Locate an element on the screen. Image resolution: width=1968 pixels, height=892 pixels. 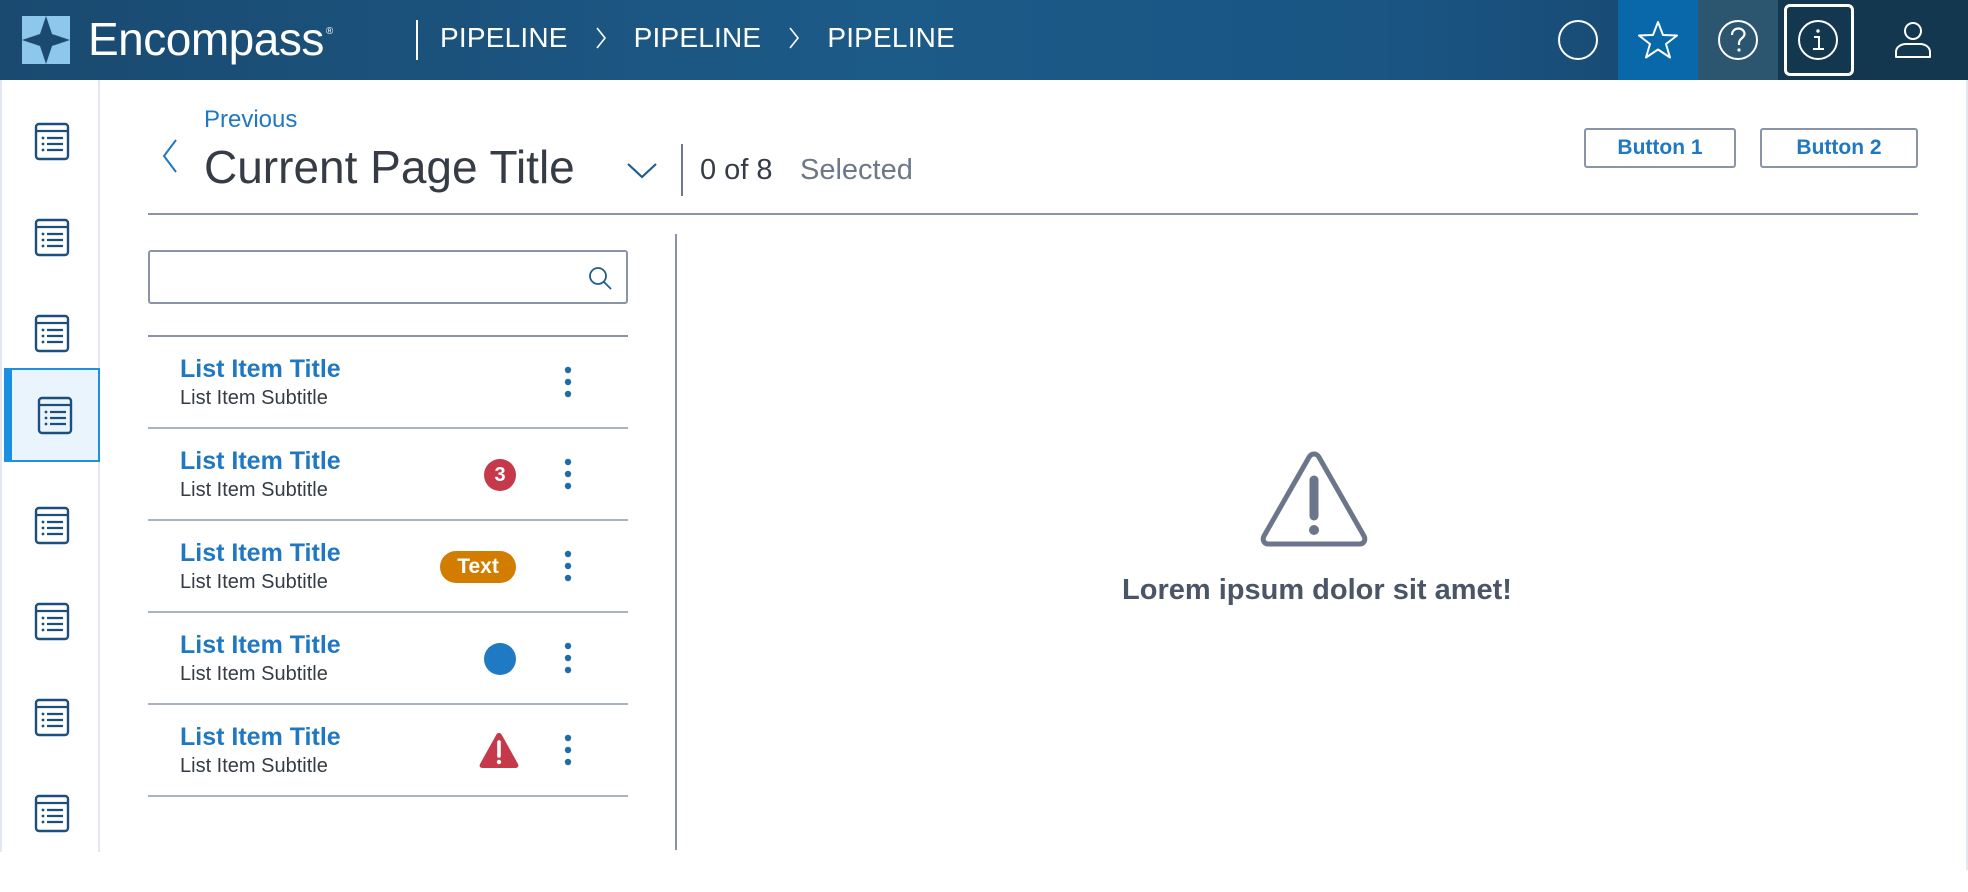
info-button is located at coordinates (1818, 40).